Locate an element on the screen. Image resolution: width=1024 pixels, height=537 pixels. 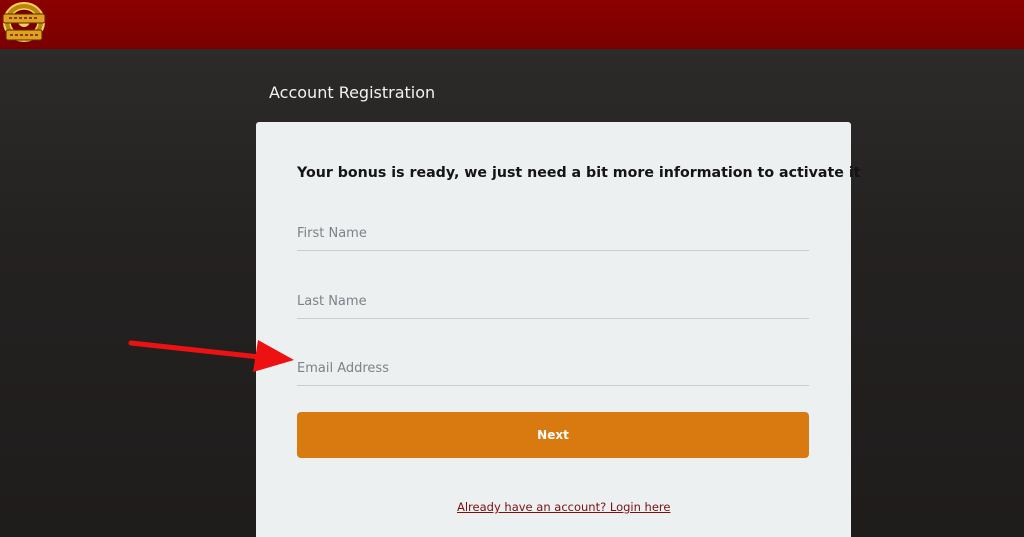
page-title: Account Registration is located at coordinates (352, 92).